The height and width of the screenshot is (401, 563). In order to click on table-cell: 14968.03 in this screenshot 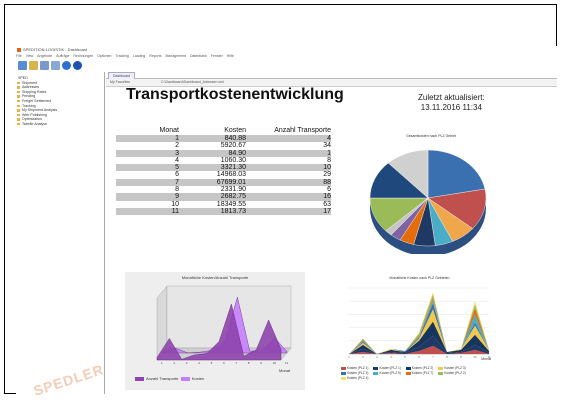, I will do `click(231, 175)`.